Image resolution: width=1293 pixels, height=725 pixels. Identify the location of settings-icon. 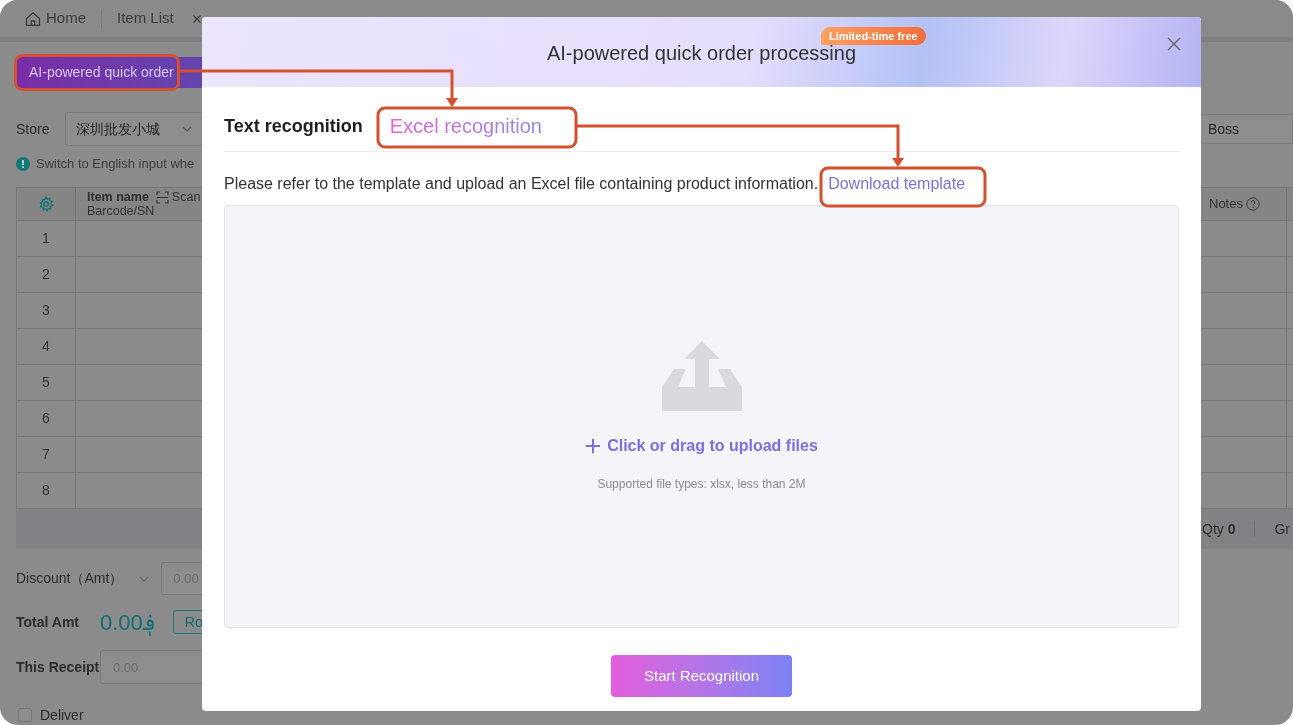
(46, 204).